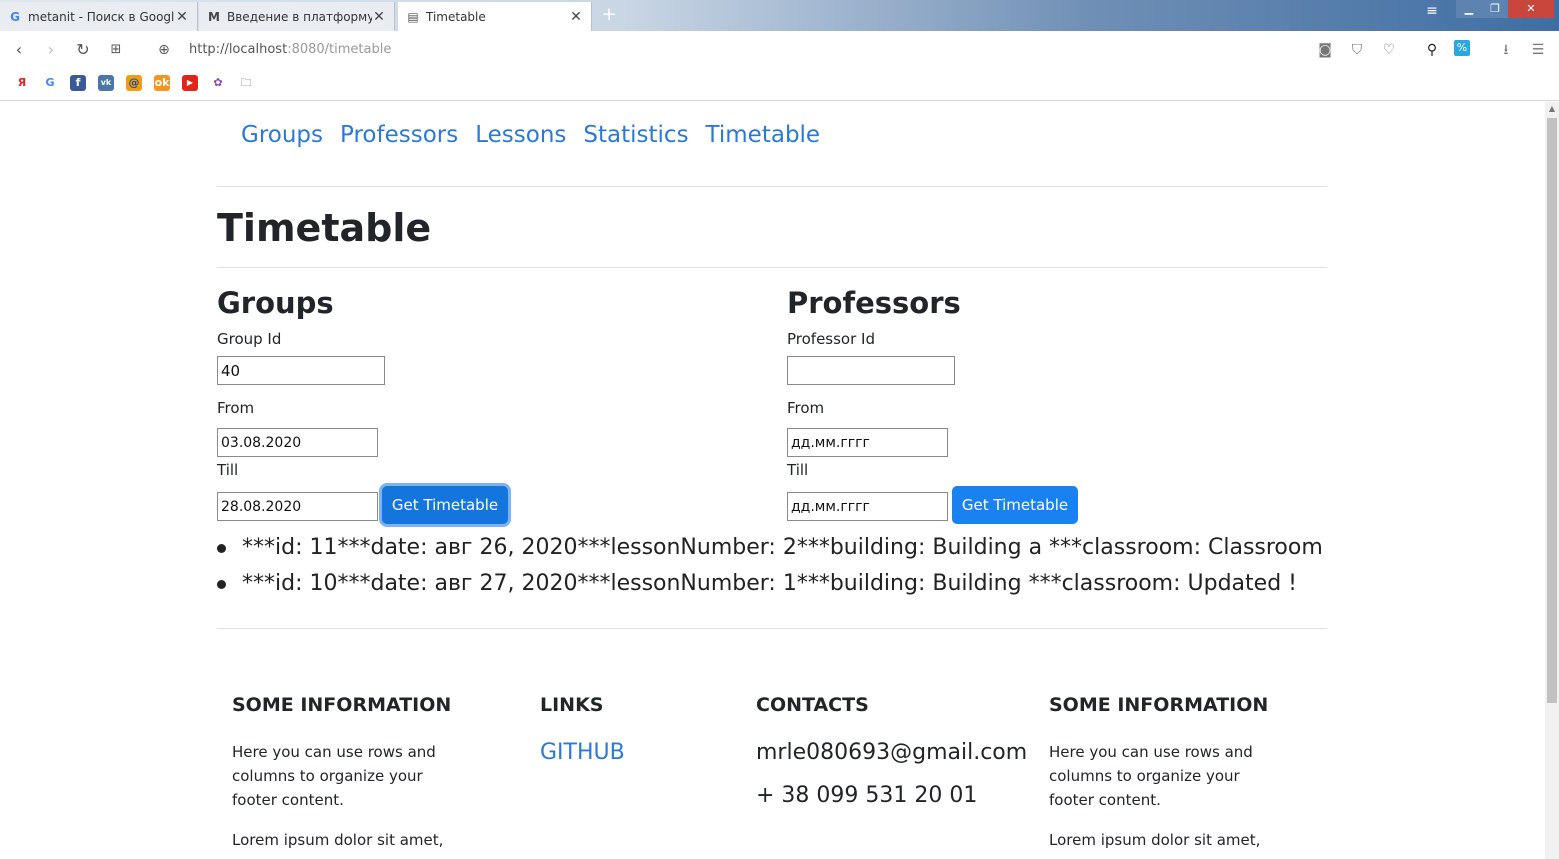 This screenshot has height=859, width=1559. What do you see at coordinates (162, 83) in the screenshot?
I see `odnoklassniki-icon: ok` at bounding box center [162, 83].